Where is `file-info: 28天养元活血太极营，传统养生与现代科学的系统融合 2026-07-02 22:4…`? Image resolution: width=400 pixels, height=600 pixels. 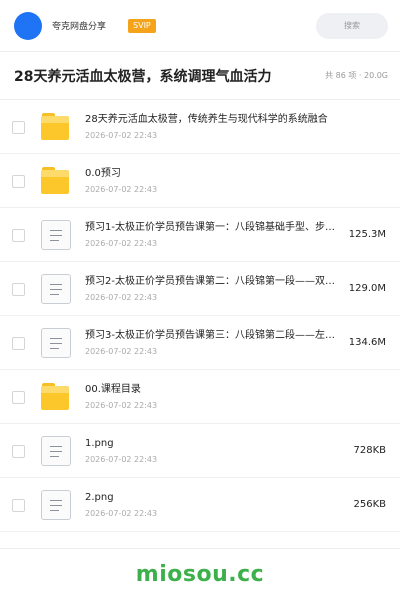 file-info: 28天养元活血太极营，传统养生与现代科学的系统融合 2026-07-02 22:4… is located at coordinates (235, 127).